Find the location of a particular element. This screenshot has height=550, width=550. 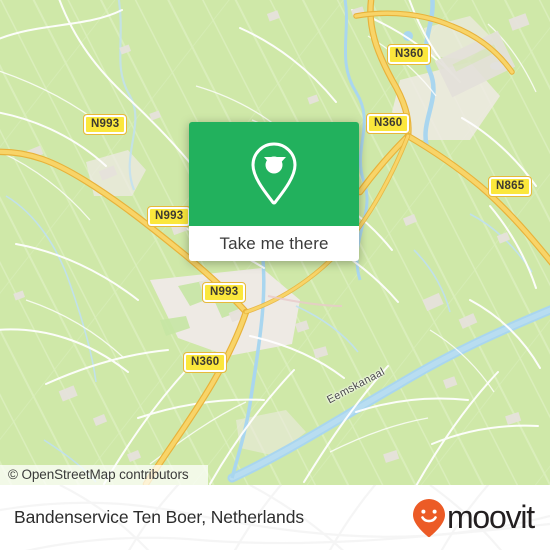

road-shield-n865: N865 is located at coordinates (510, 186).